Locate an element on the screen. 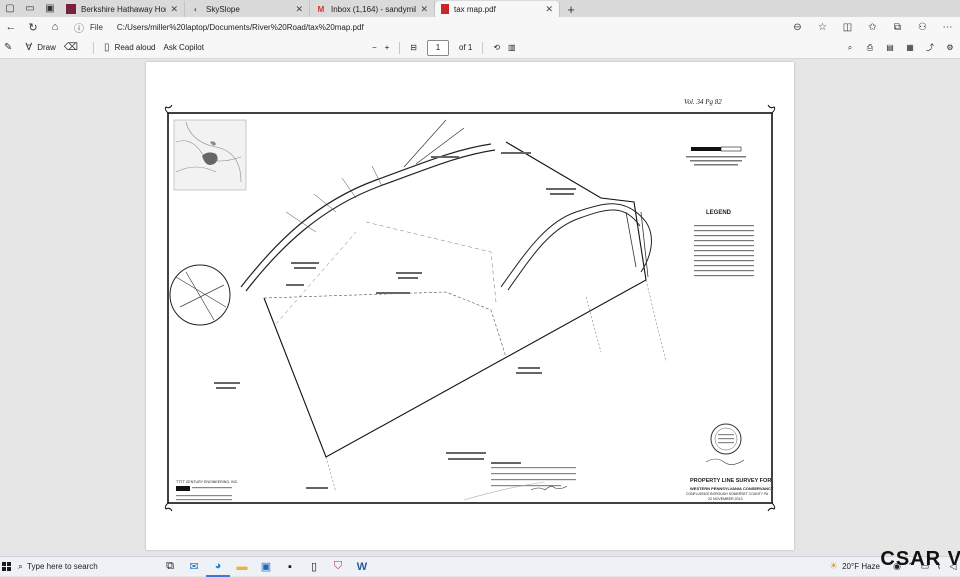  tab-gmail: M Inbox (1,164) - sandymiller@tpr ✕ is located at coordinates (372, 9).